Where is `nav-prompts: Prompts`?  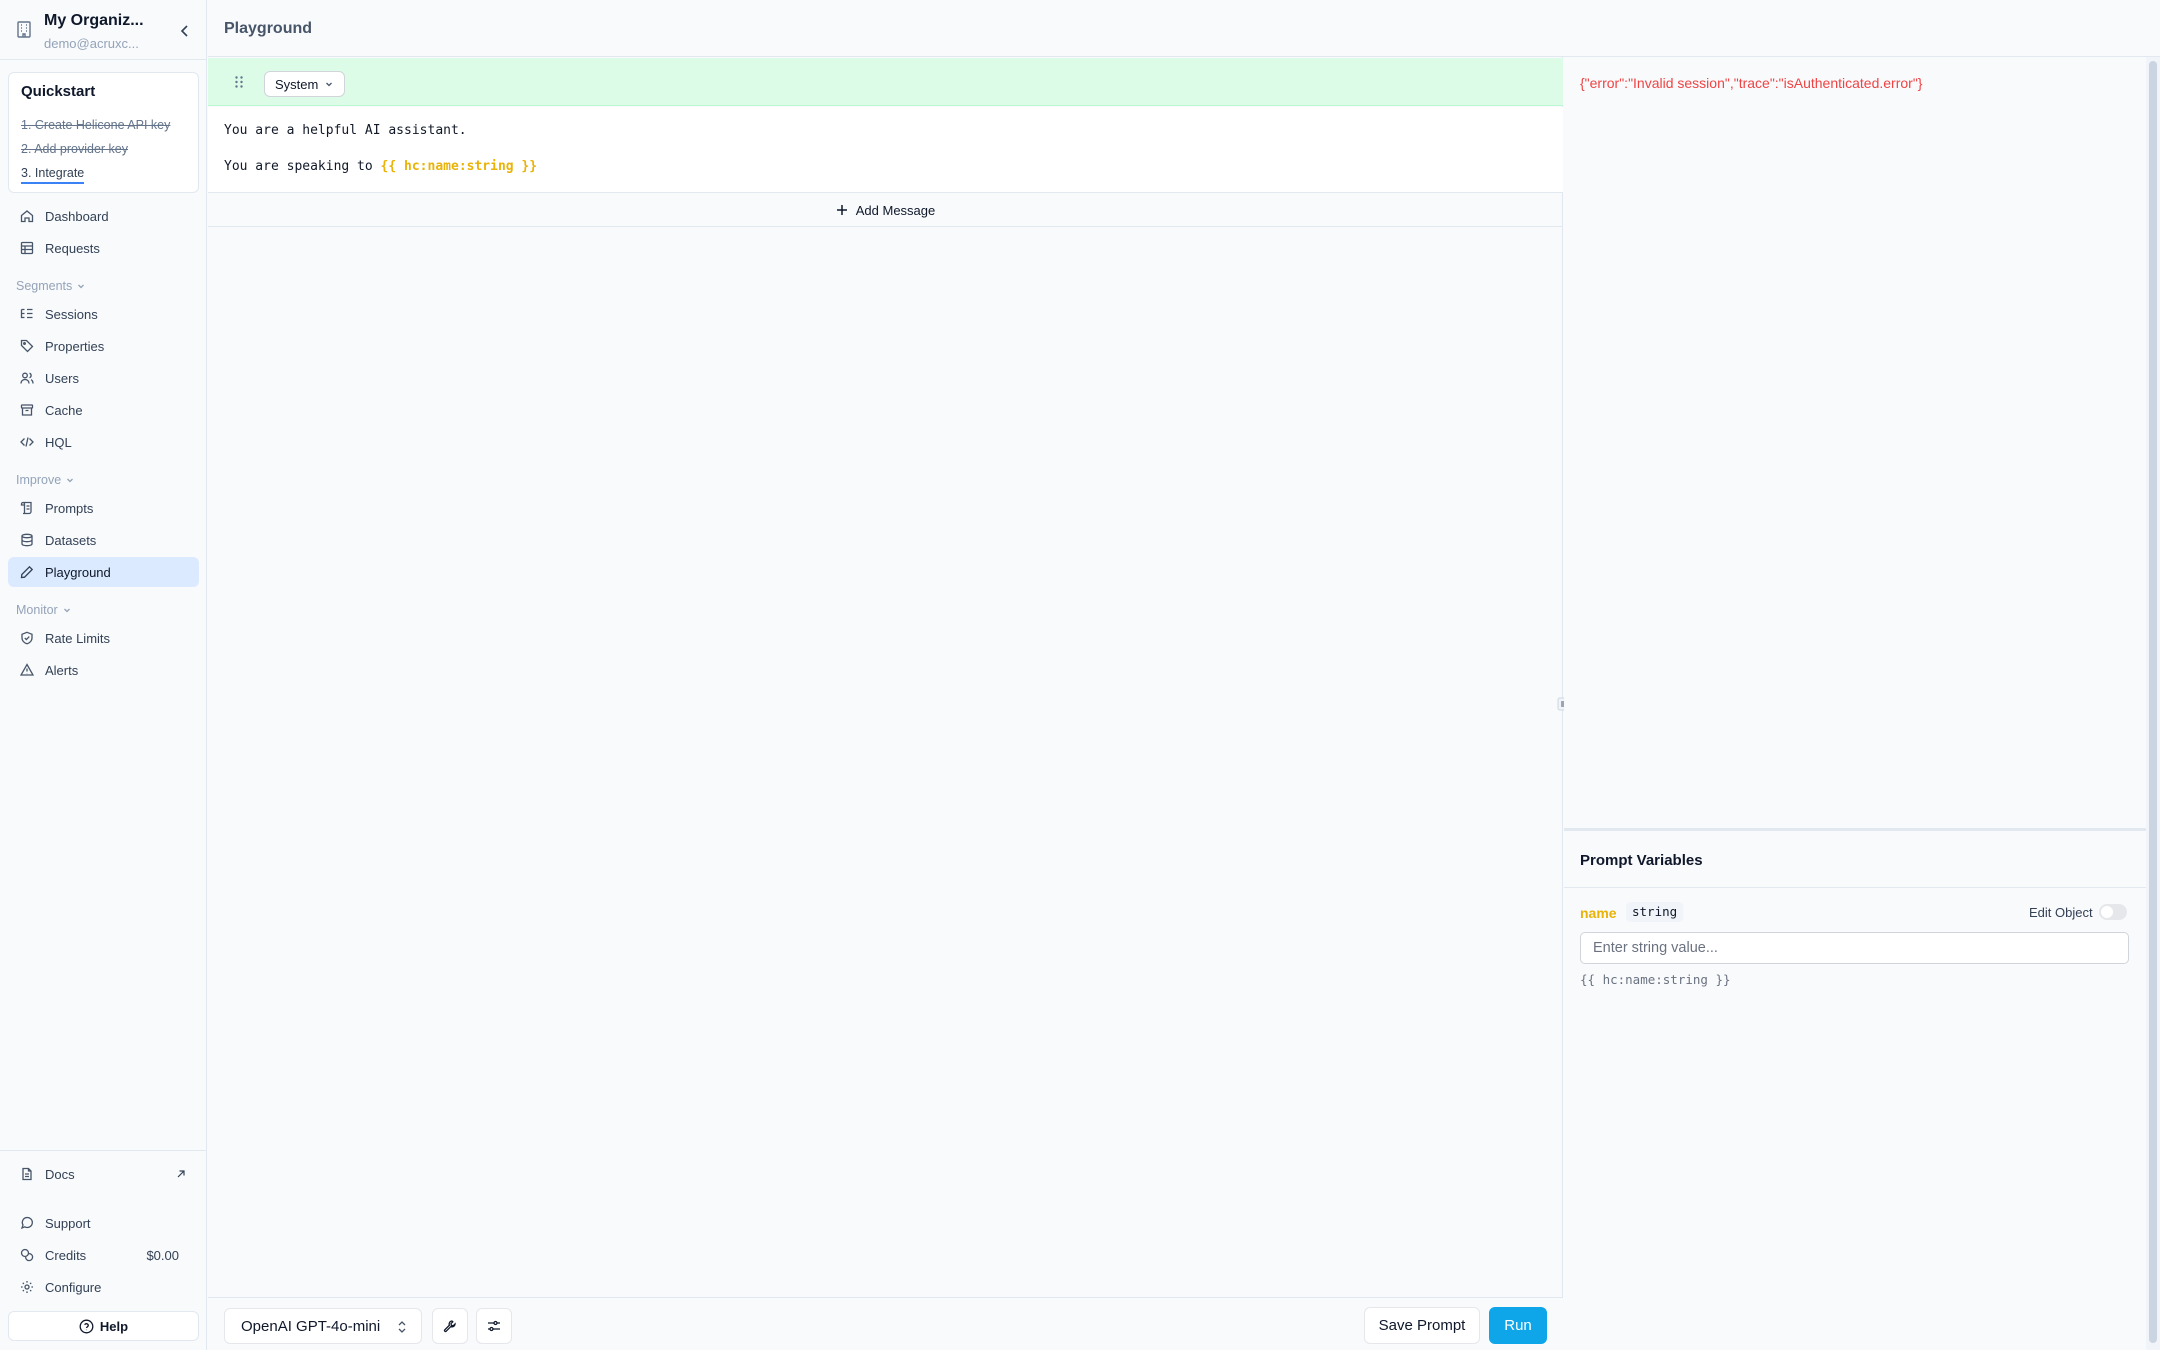
nav-prompts: Prompts is located at coordinates (103, 508).